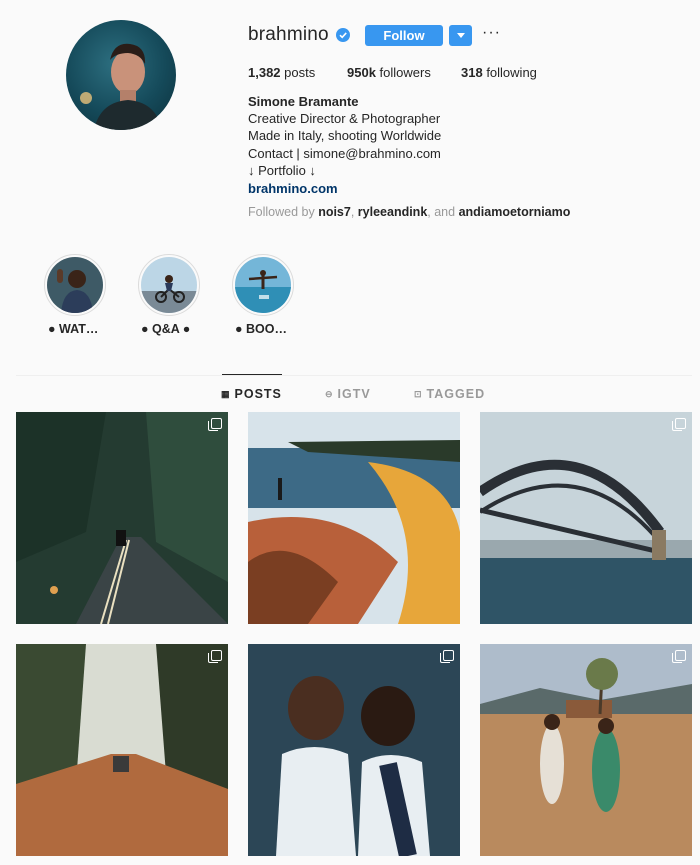 This screenshot has height=865, width=700. I want to click on mutual-follower-link: ryleeandink, so click(392, 212).